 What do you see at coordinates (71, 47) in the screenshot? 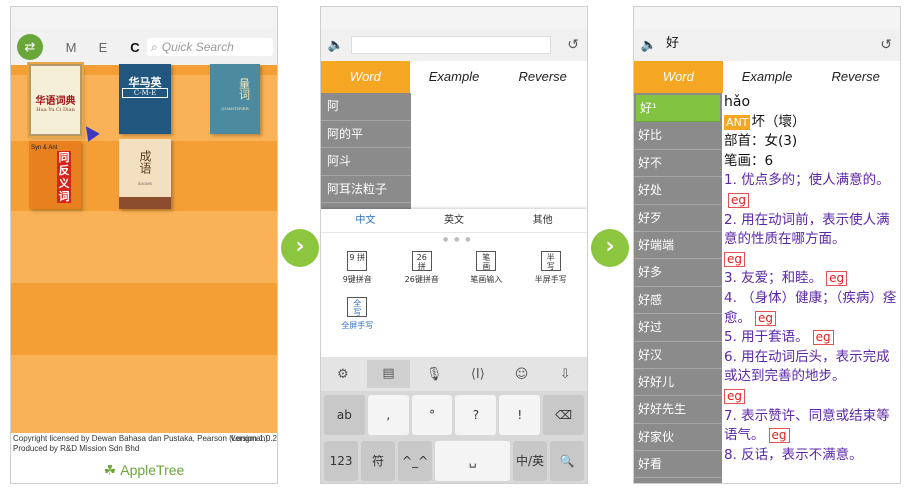
I see `tab-m: M` at bounding box center [71, 47].